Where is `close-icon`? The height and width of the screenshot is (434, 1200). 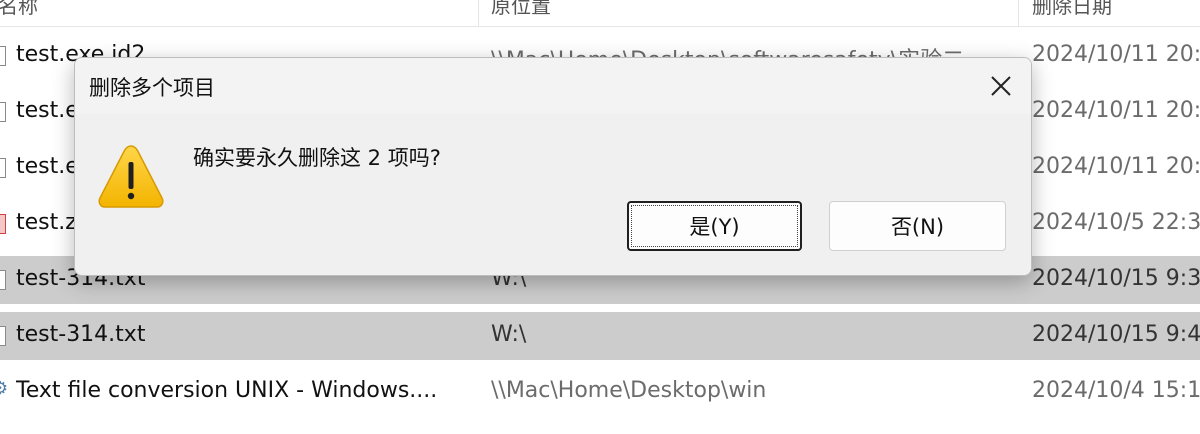 close-icon is located at coordinates (1001, 86).